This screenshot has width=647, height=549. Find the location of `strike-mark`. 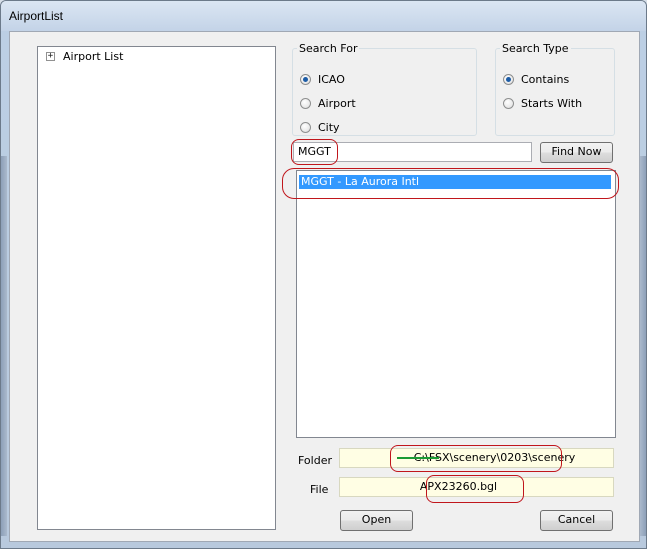

strike-mark is located at coordinates (418, 458).